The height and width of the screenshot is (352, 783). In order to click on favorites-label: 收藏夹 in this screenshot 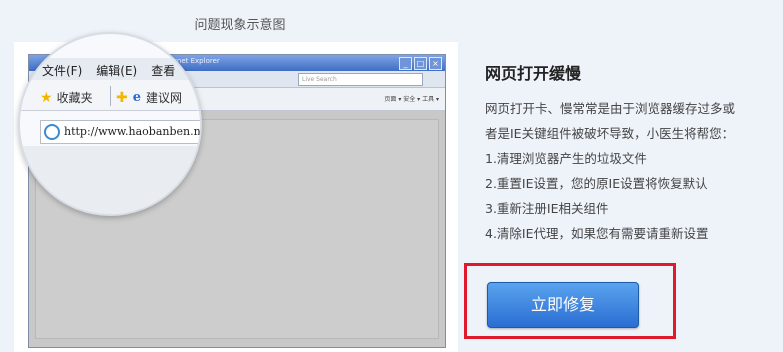, I will do `click(74, 98)`.